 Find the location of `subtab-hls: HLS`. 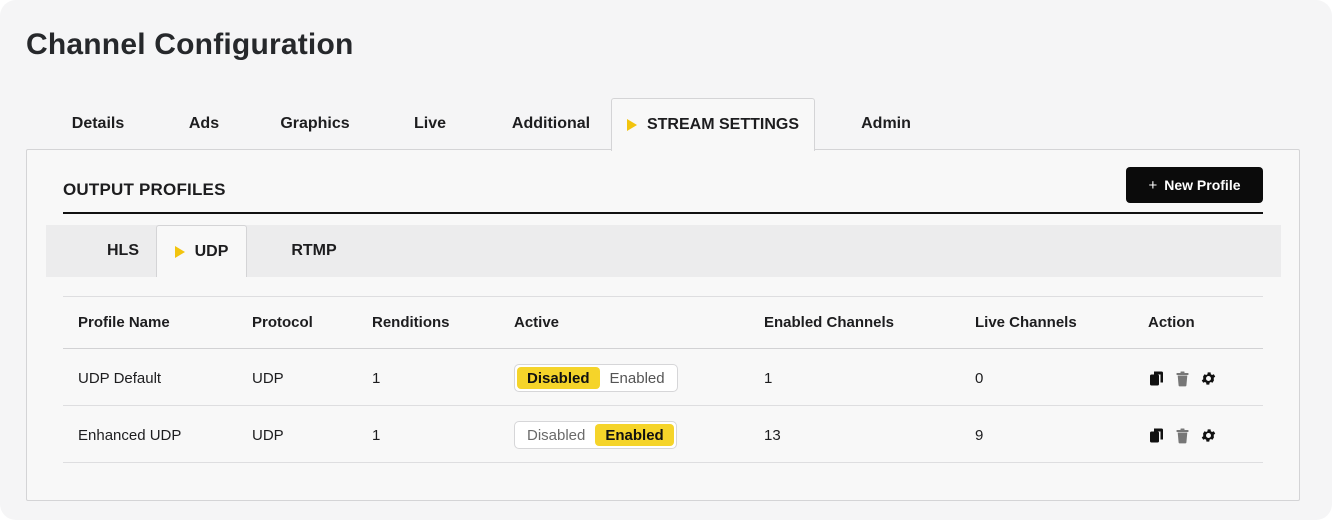

subtab-hls: HLS is located at coordinates (123, 251).